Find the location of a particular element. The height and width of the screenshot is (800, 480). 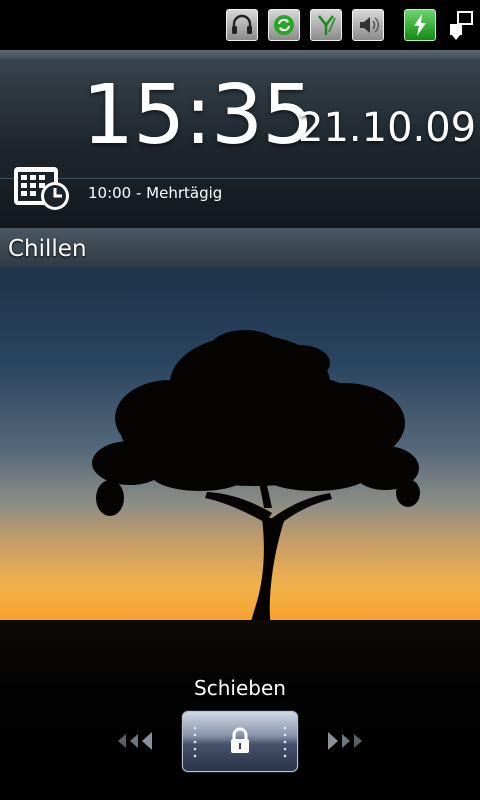

status-bar is located at coordinates (240, 25).